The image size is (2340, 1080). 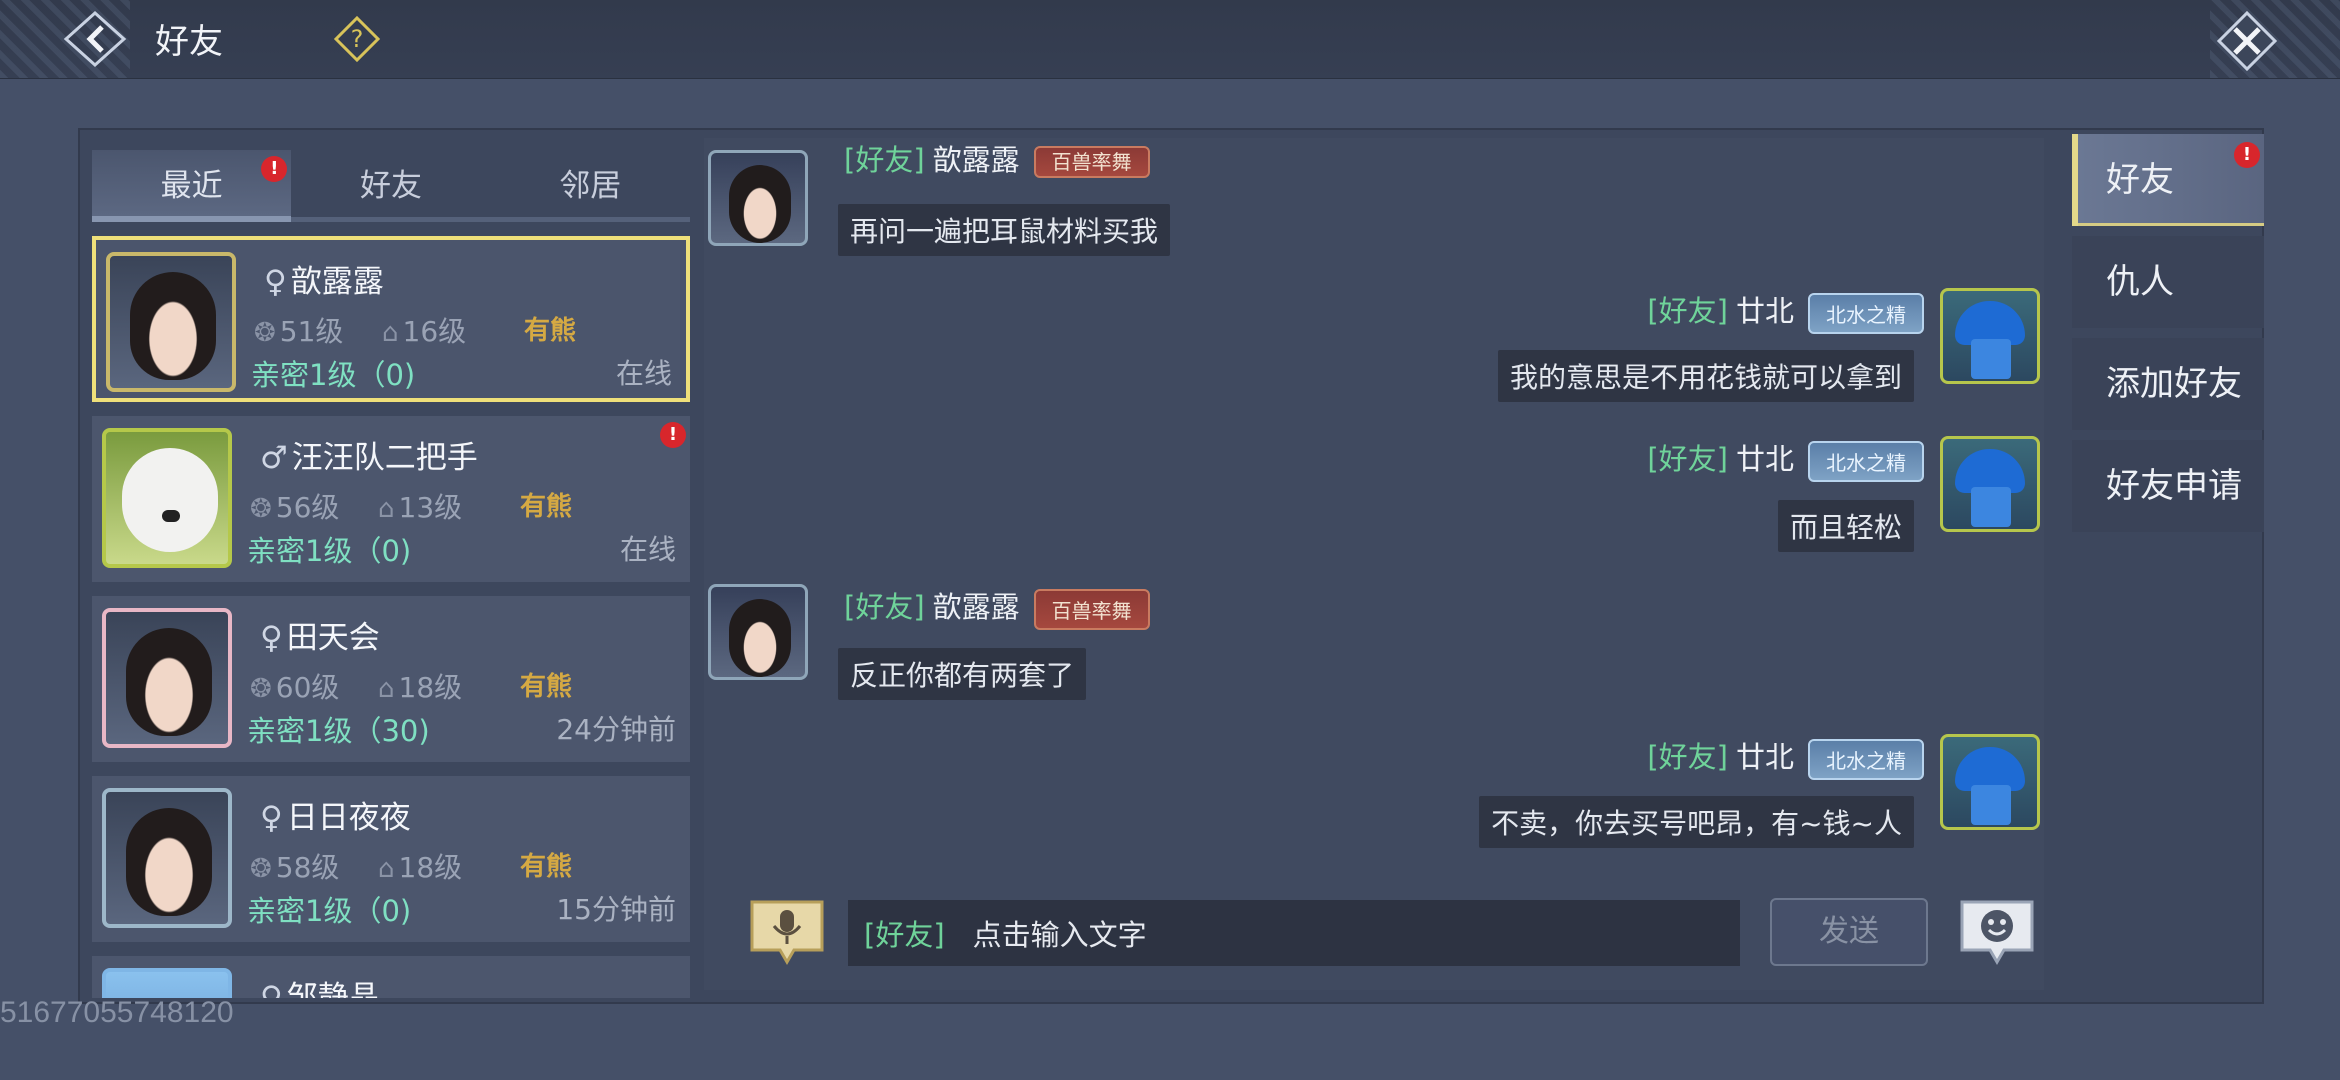 I want to click on back-button, so click(x=95, y=39).